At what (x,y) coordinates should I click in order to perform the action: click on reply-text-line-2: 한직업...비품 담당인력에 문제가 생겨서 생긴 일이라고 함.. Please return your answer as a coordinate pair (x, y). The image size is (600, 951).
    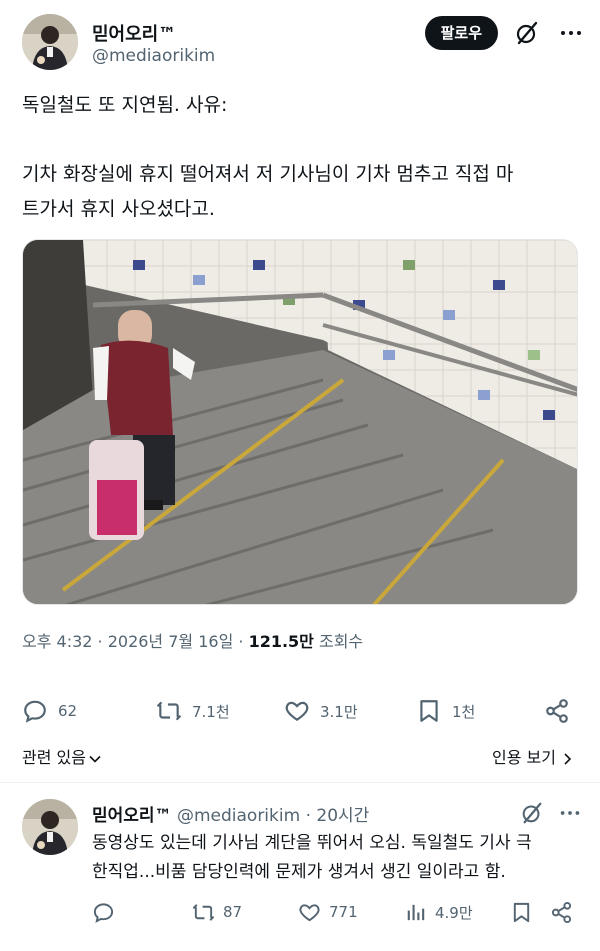
    Looking at the image, I should click on (299, 872).